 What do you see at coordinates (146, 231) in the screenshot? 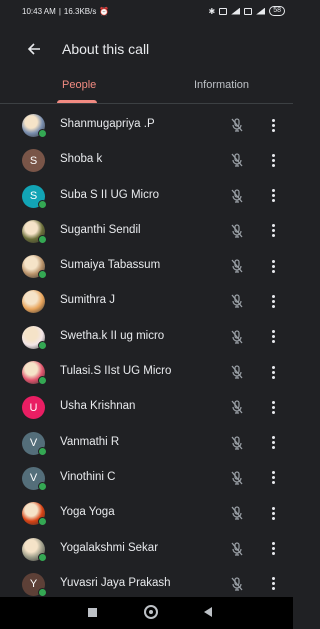
I see `participant-row: Suganthi Sendil` at bounding box center [146, 231].